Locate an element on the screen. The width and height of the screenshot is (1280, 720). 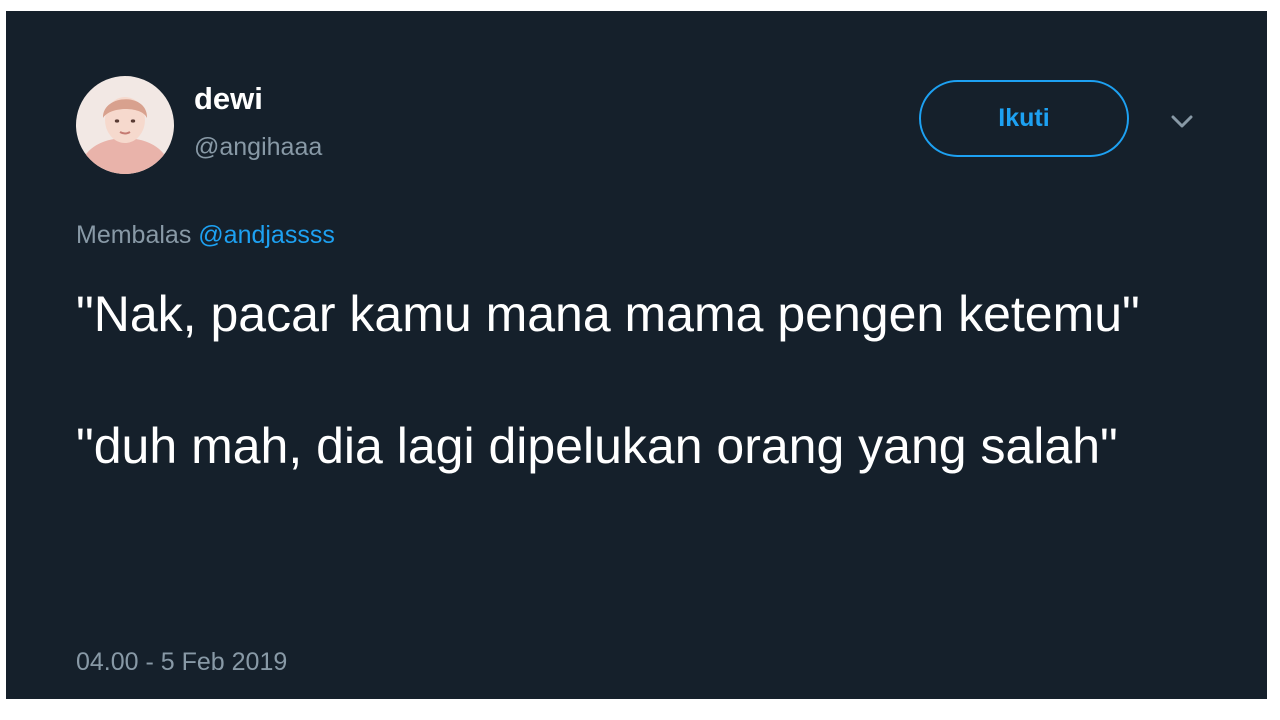
reply-context: Membalas @andjassss is located at coordinates (205, 235).